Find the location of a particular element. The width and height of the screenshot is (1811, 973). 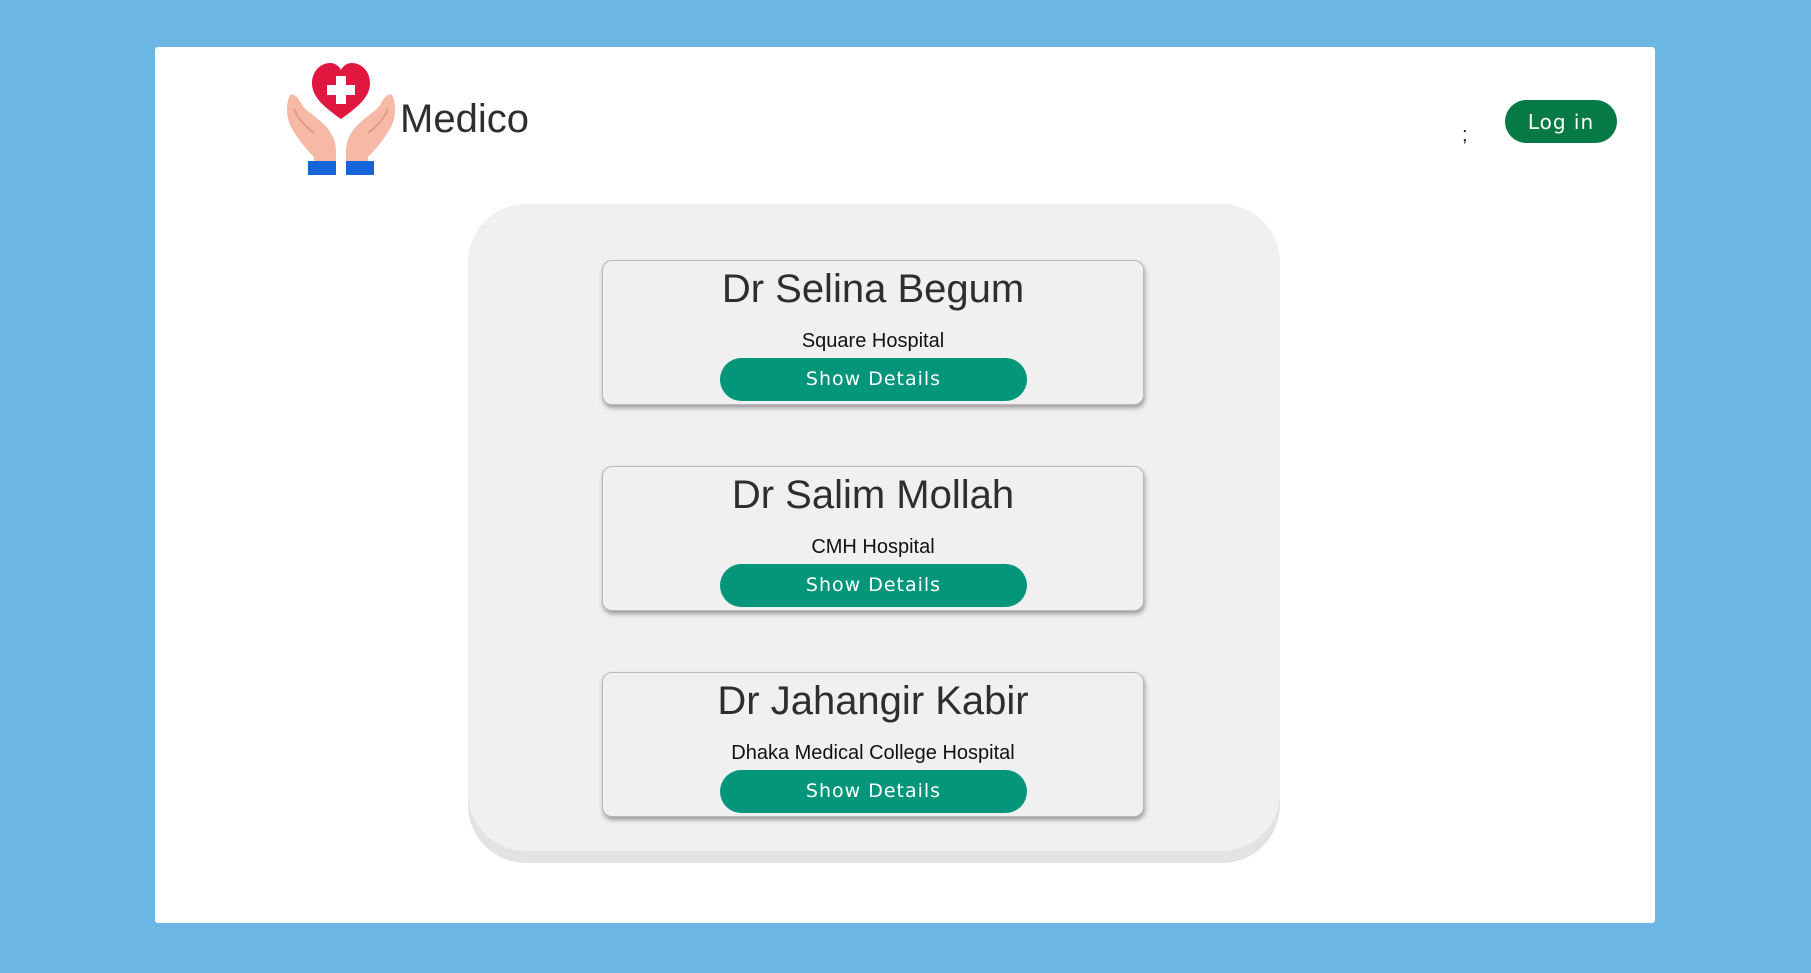

heart-hands-icon is located at coordinates (341, 119).